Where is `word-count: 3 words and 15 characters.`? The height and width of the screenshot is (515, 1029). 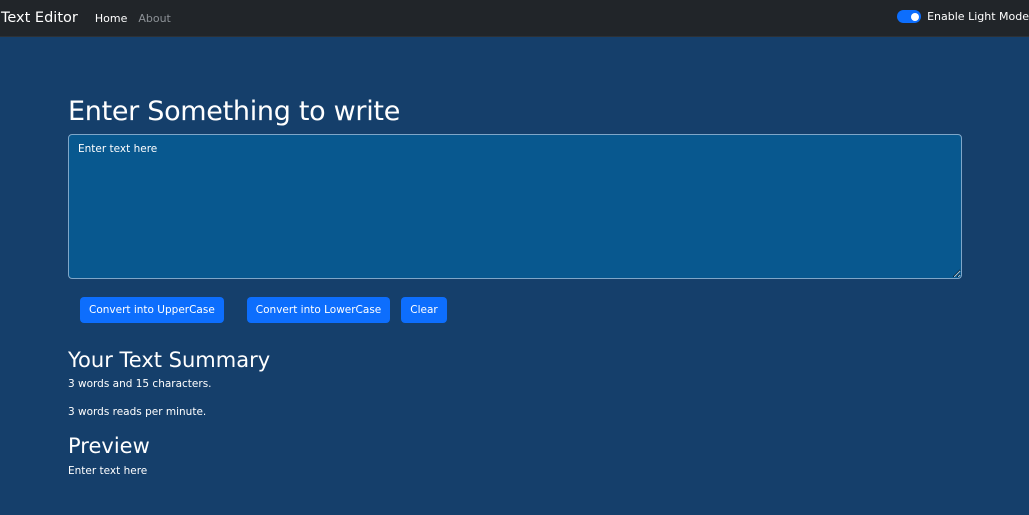
word-count: 3 words and 15 characters. is located at coordinates (140, 384).